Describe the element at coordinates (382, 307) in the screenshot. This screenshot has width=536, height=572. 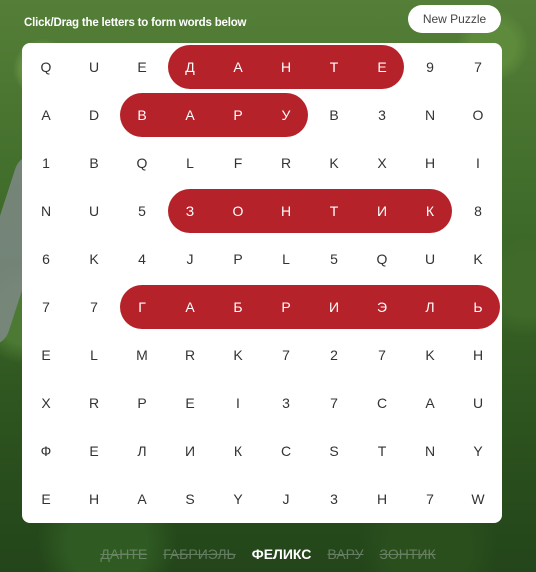
I see `grid-cell: Э` at that location.